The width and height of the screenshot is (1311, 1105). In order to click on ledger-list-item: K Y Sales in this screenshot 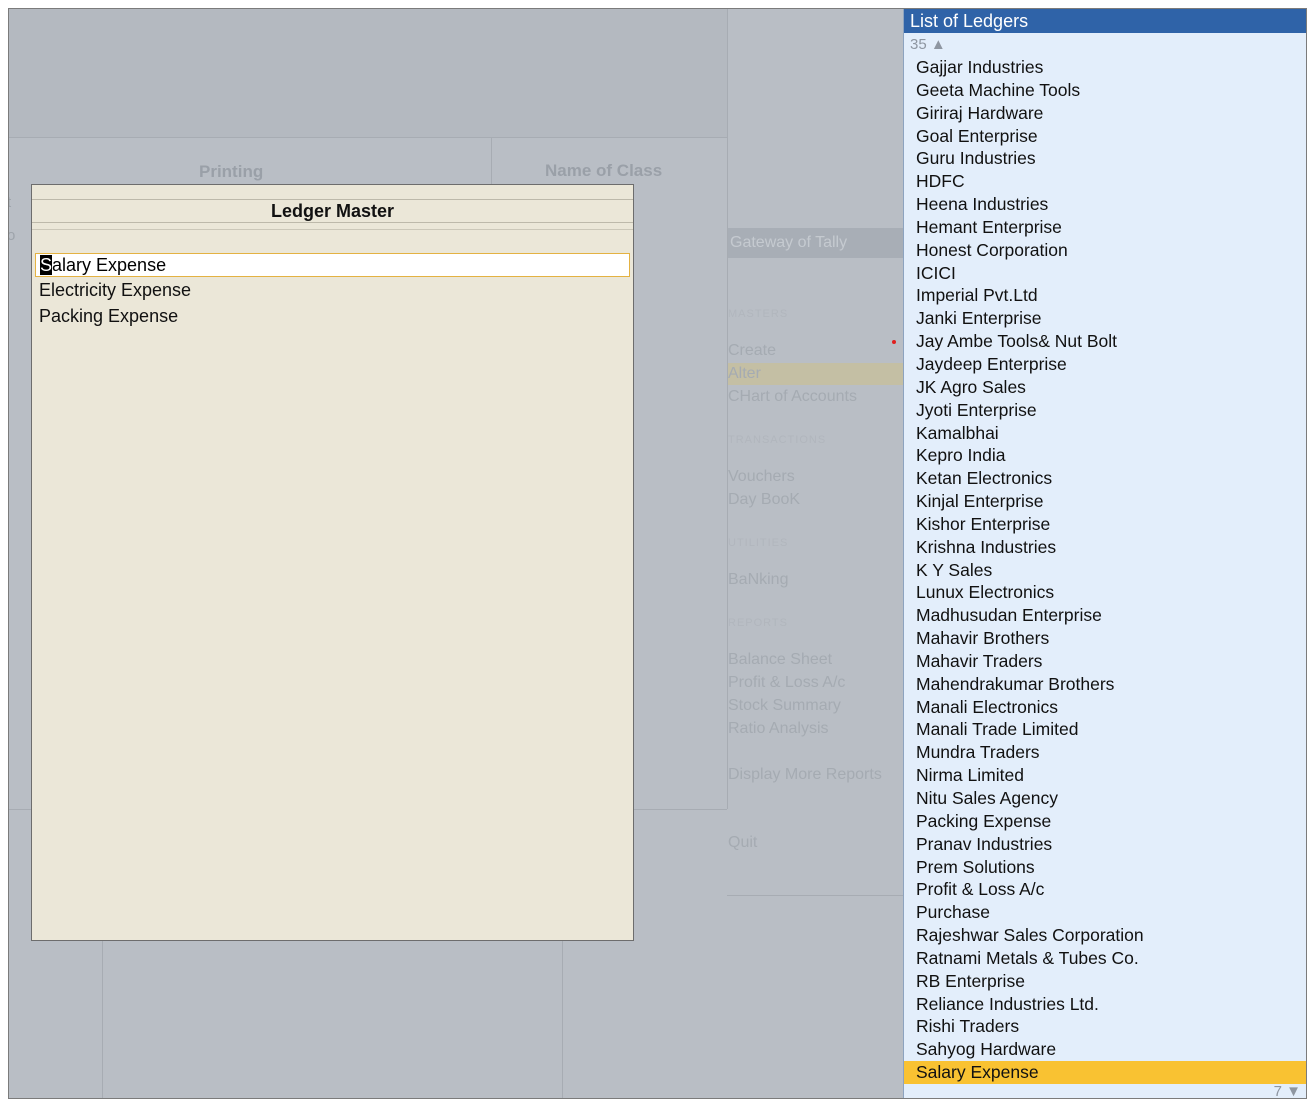, I will do `click(1105, 570)`.